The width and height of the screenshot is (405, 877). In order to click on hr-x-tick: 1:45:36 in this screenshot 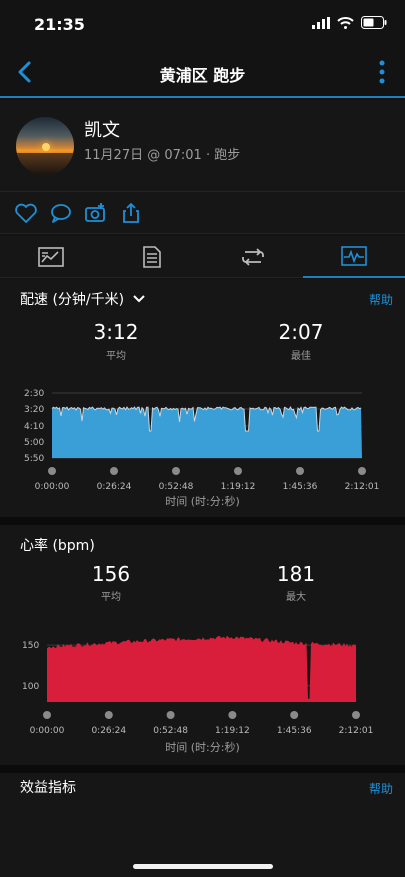, I will do `click(294, 731)`.